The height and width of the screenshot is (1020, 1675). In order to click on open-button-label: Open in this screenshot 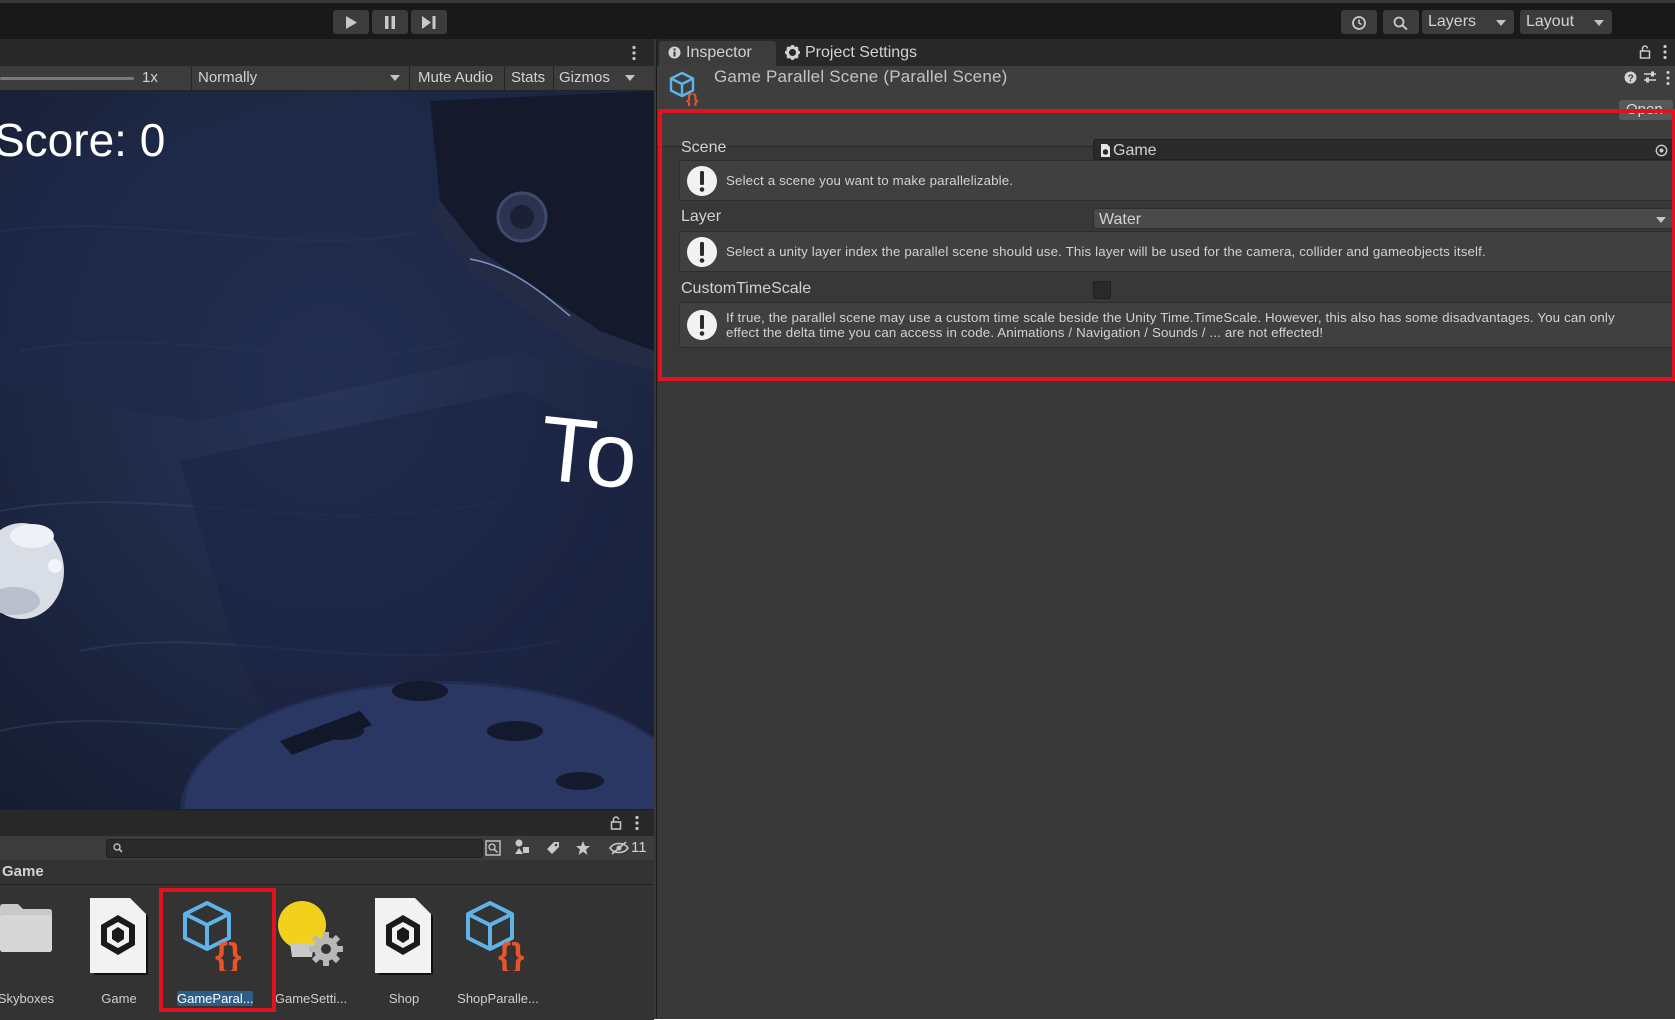, I will do `click(1644, 109)`.